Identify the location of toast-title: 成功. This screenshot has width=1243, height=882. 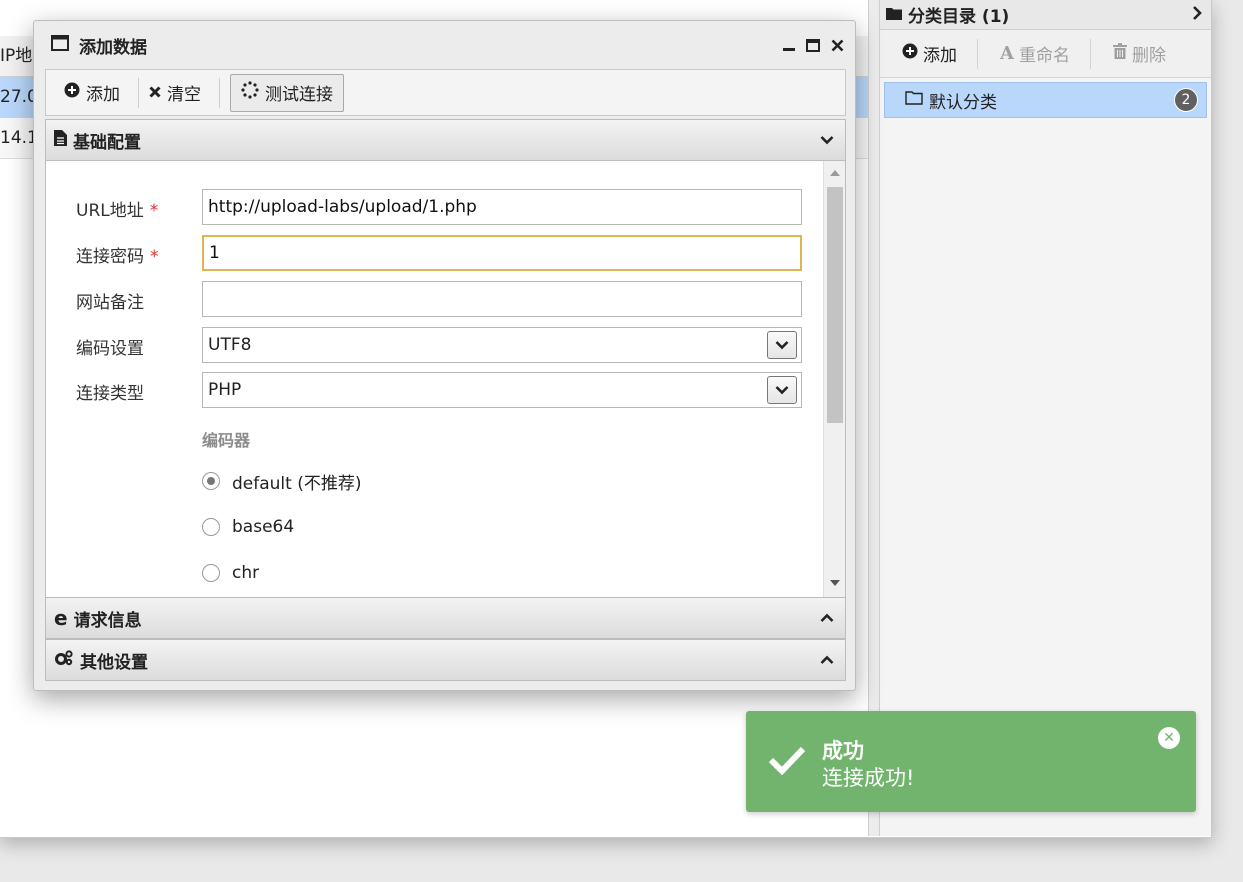
(843, 751).